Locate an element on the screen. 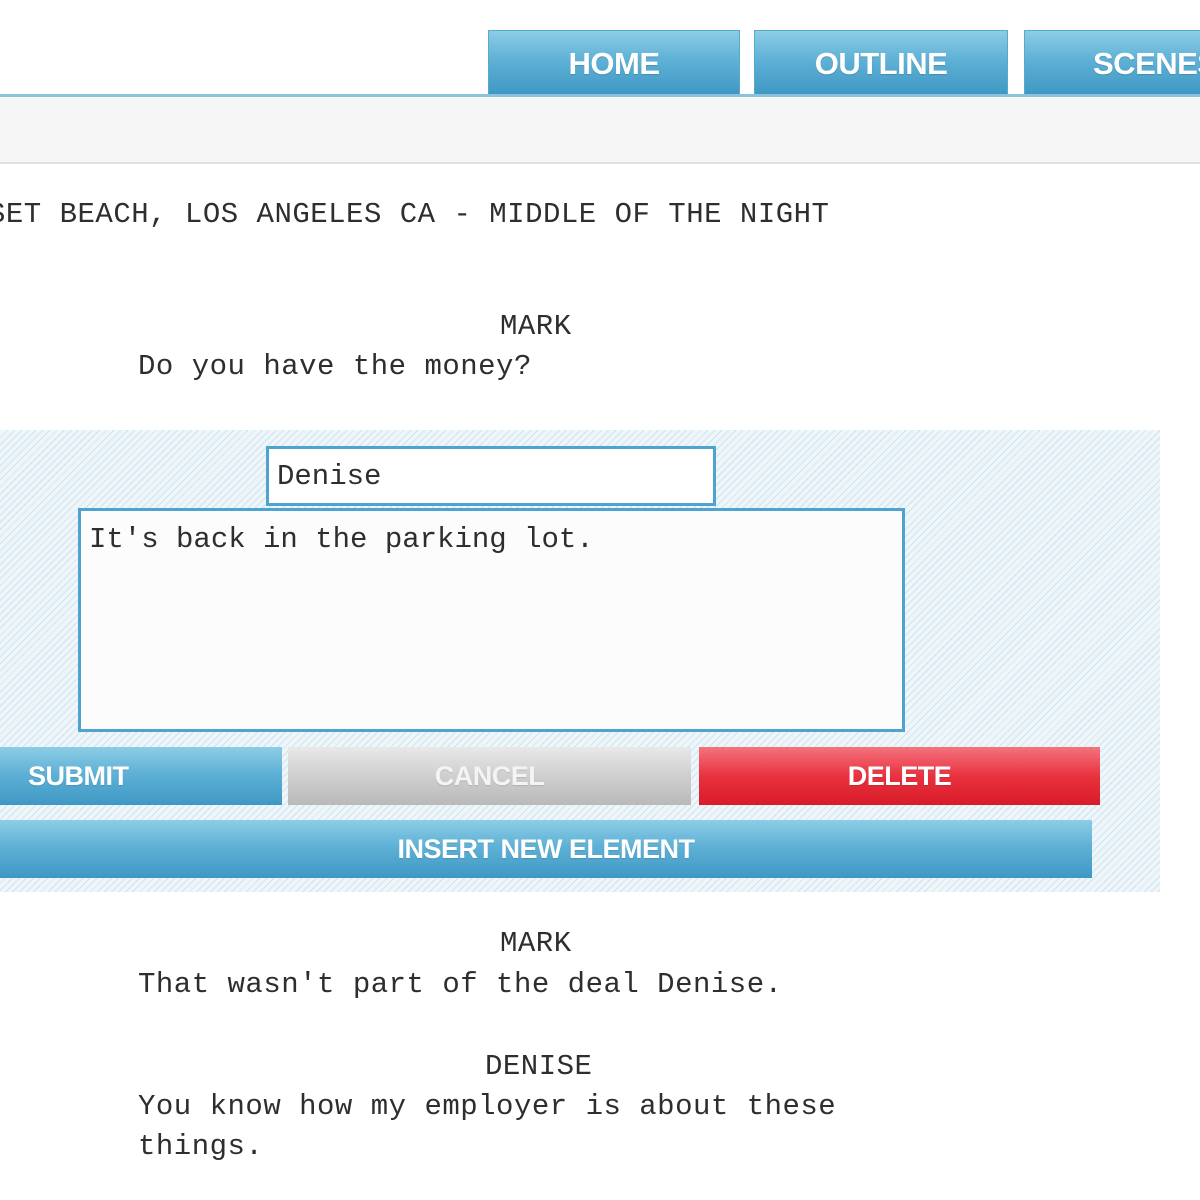  tab-home: HOME is located at coordinates (614, 62).